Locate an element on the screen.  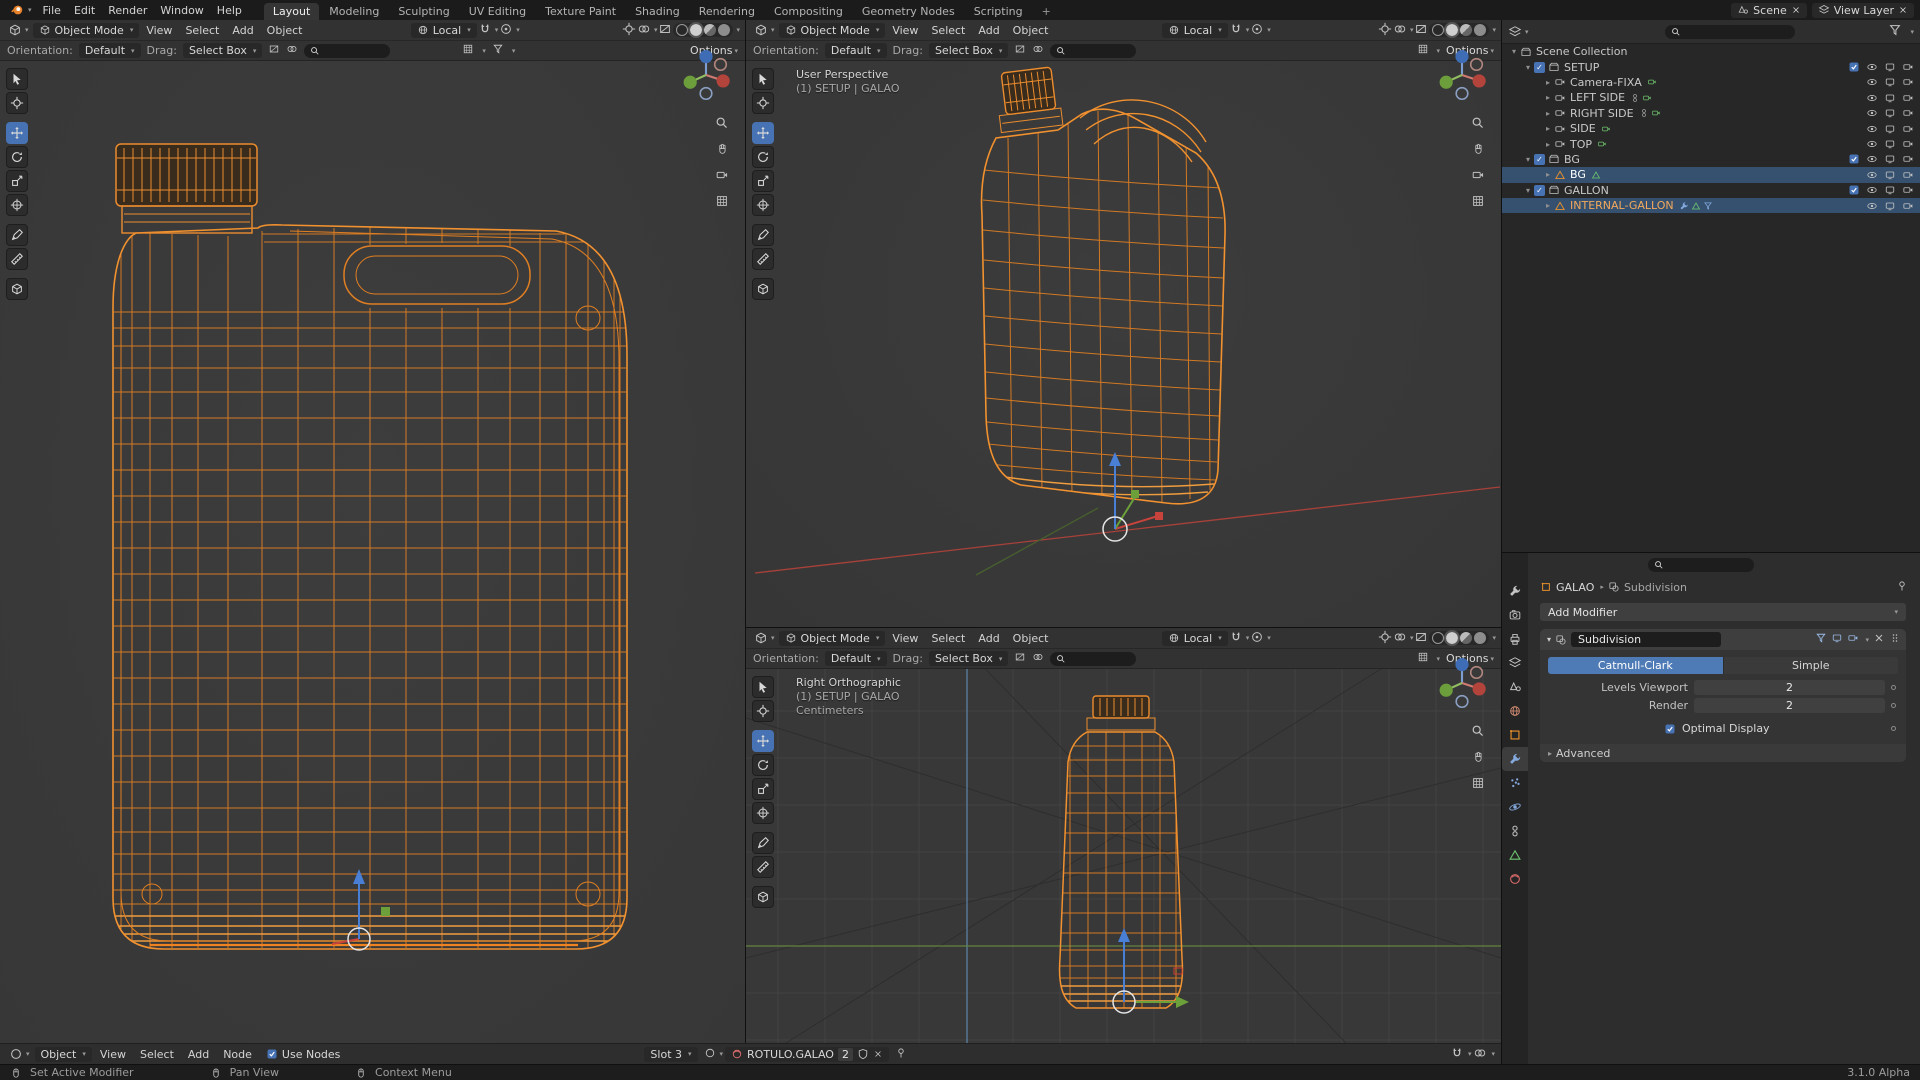
menu-view: View is located at coordinates (159, 30).